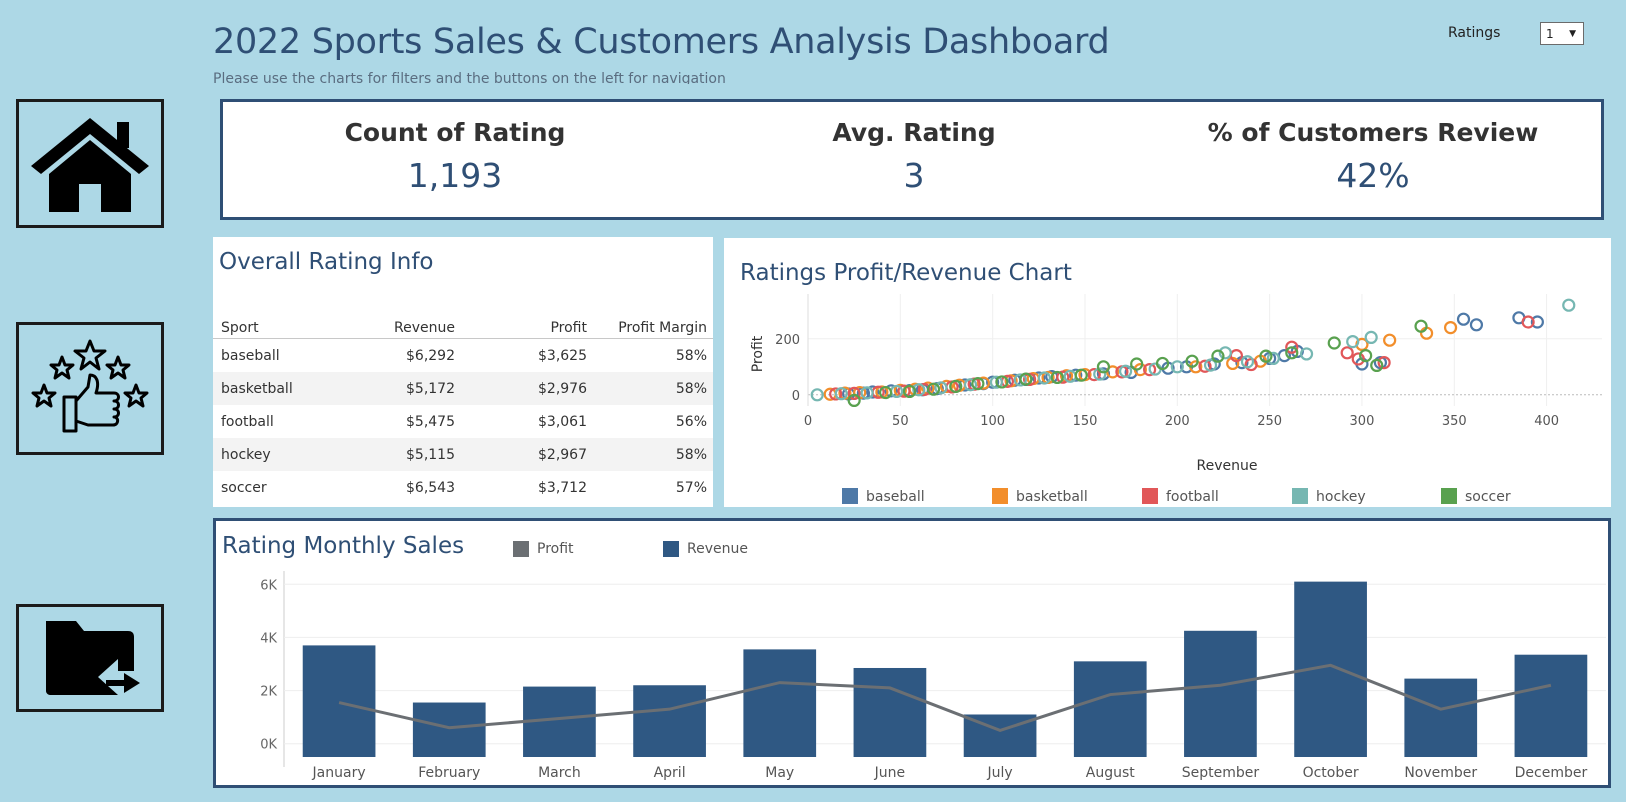 The height and width of the screenshot is (802, 1626). Describe the element at coordinates (890, 773) in the screenshot. I see `x-tick-label: June` at that location.